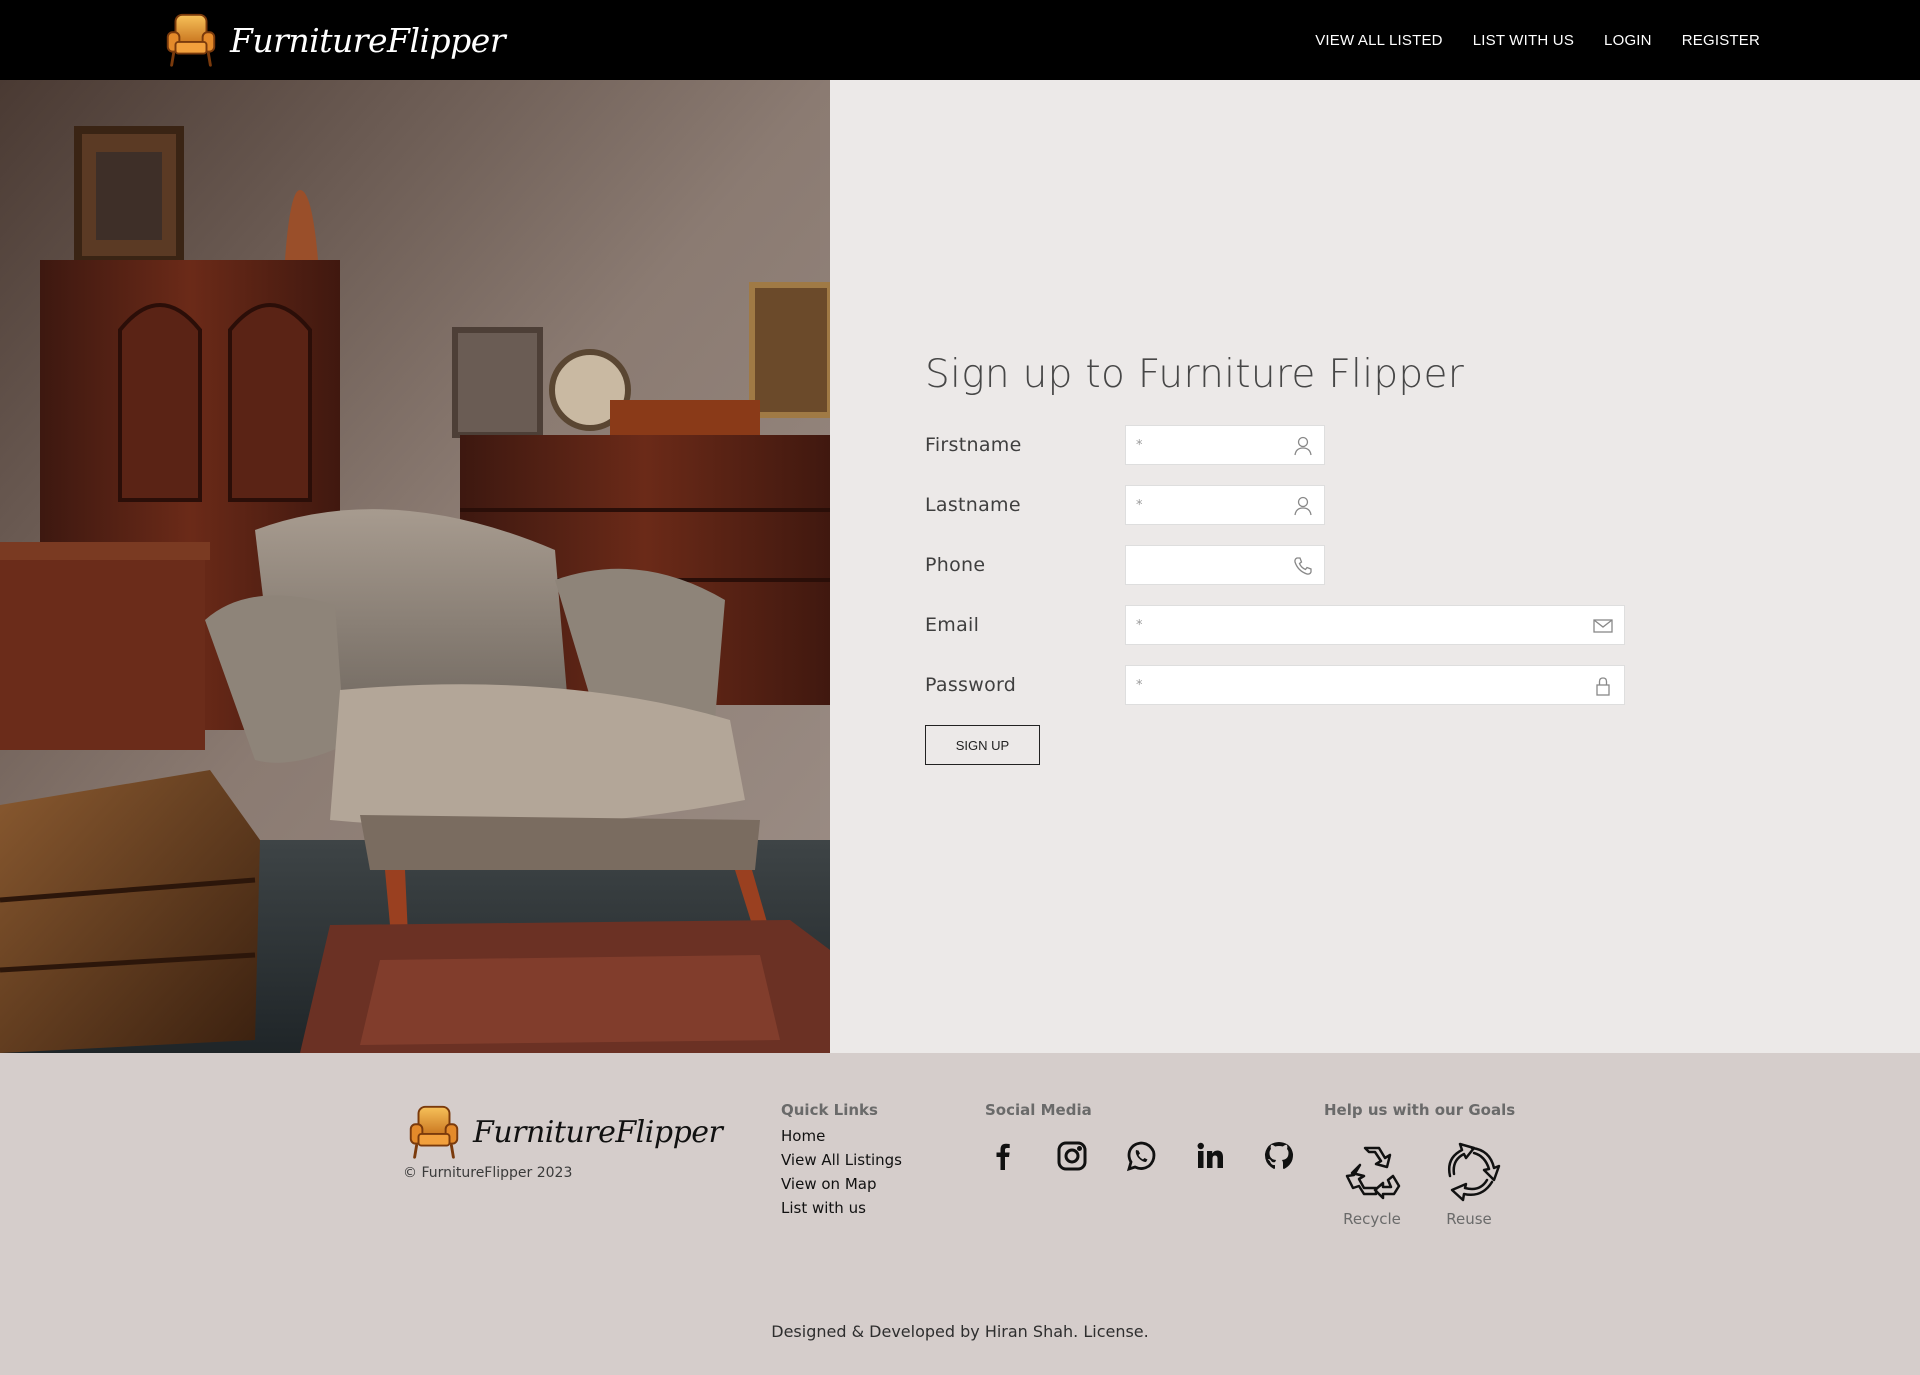 The height and width of the screenshot is (1375, 1920). I want to click on whatsapp-icon, so click(1141, 1156).